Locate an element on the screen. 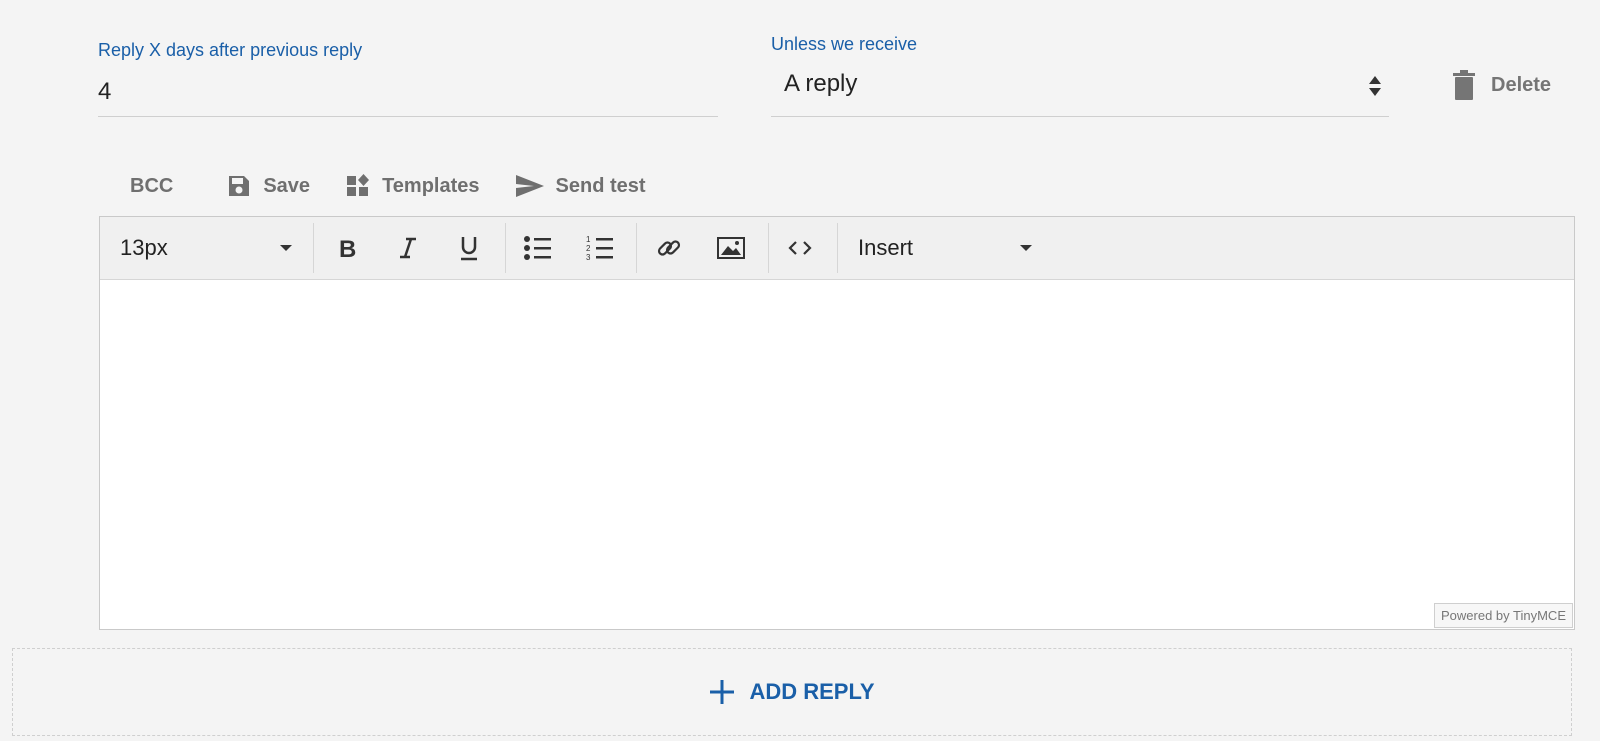 Image resolution: width=1600 pixels, height=741 pixels. underline-button is located at coordinates (469, 248).